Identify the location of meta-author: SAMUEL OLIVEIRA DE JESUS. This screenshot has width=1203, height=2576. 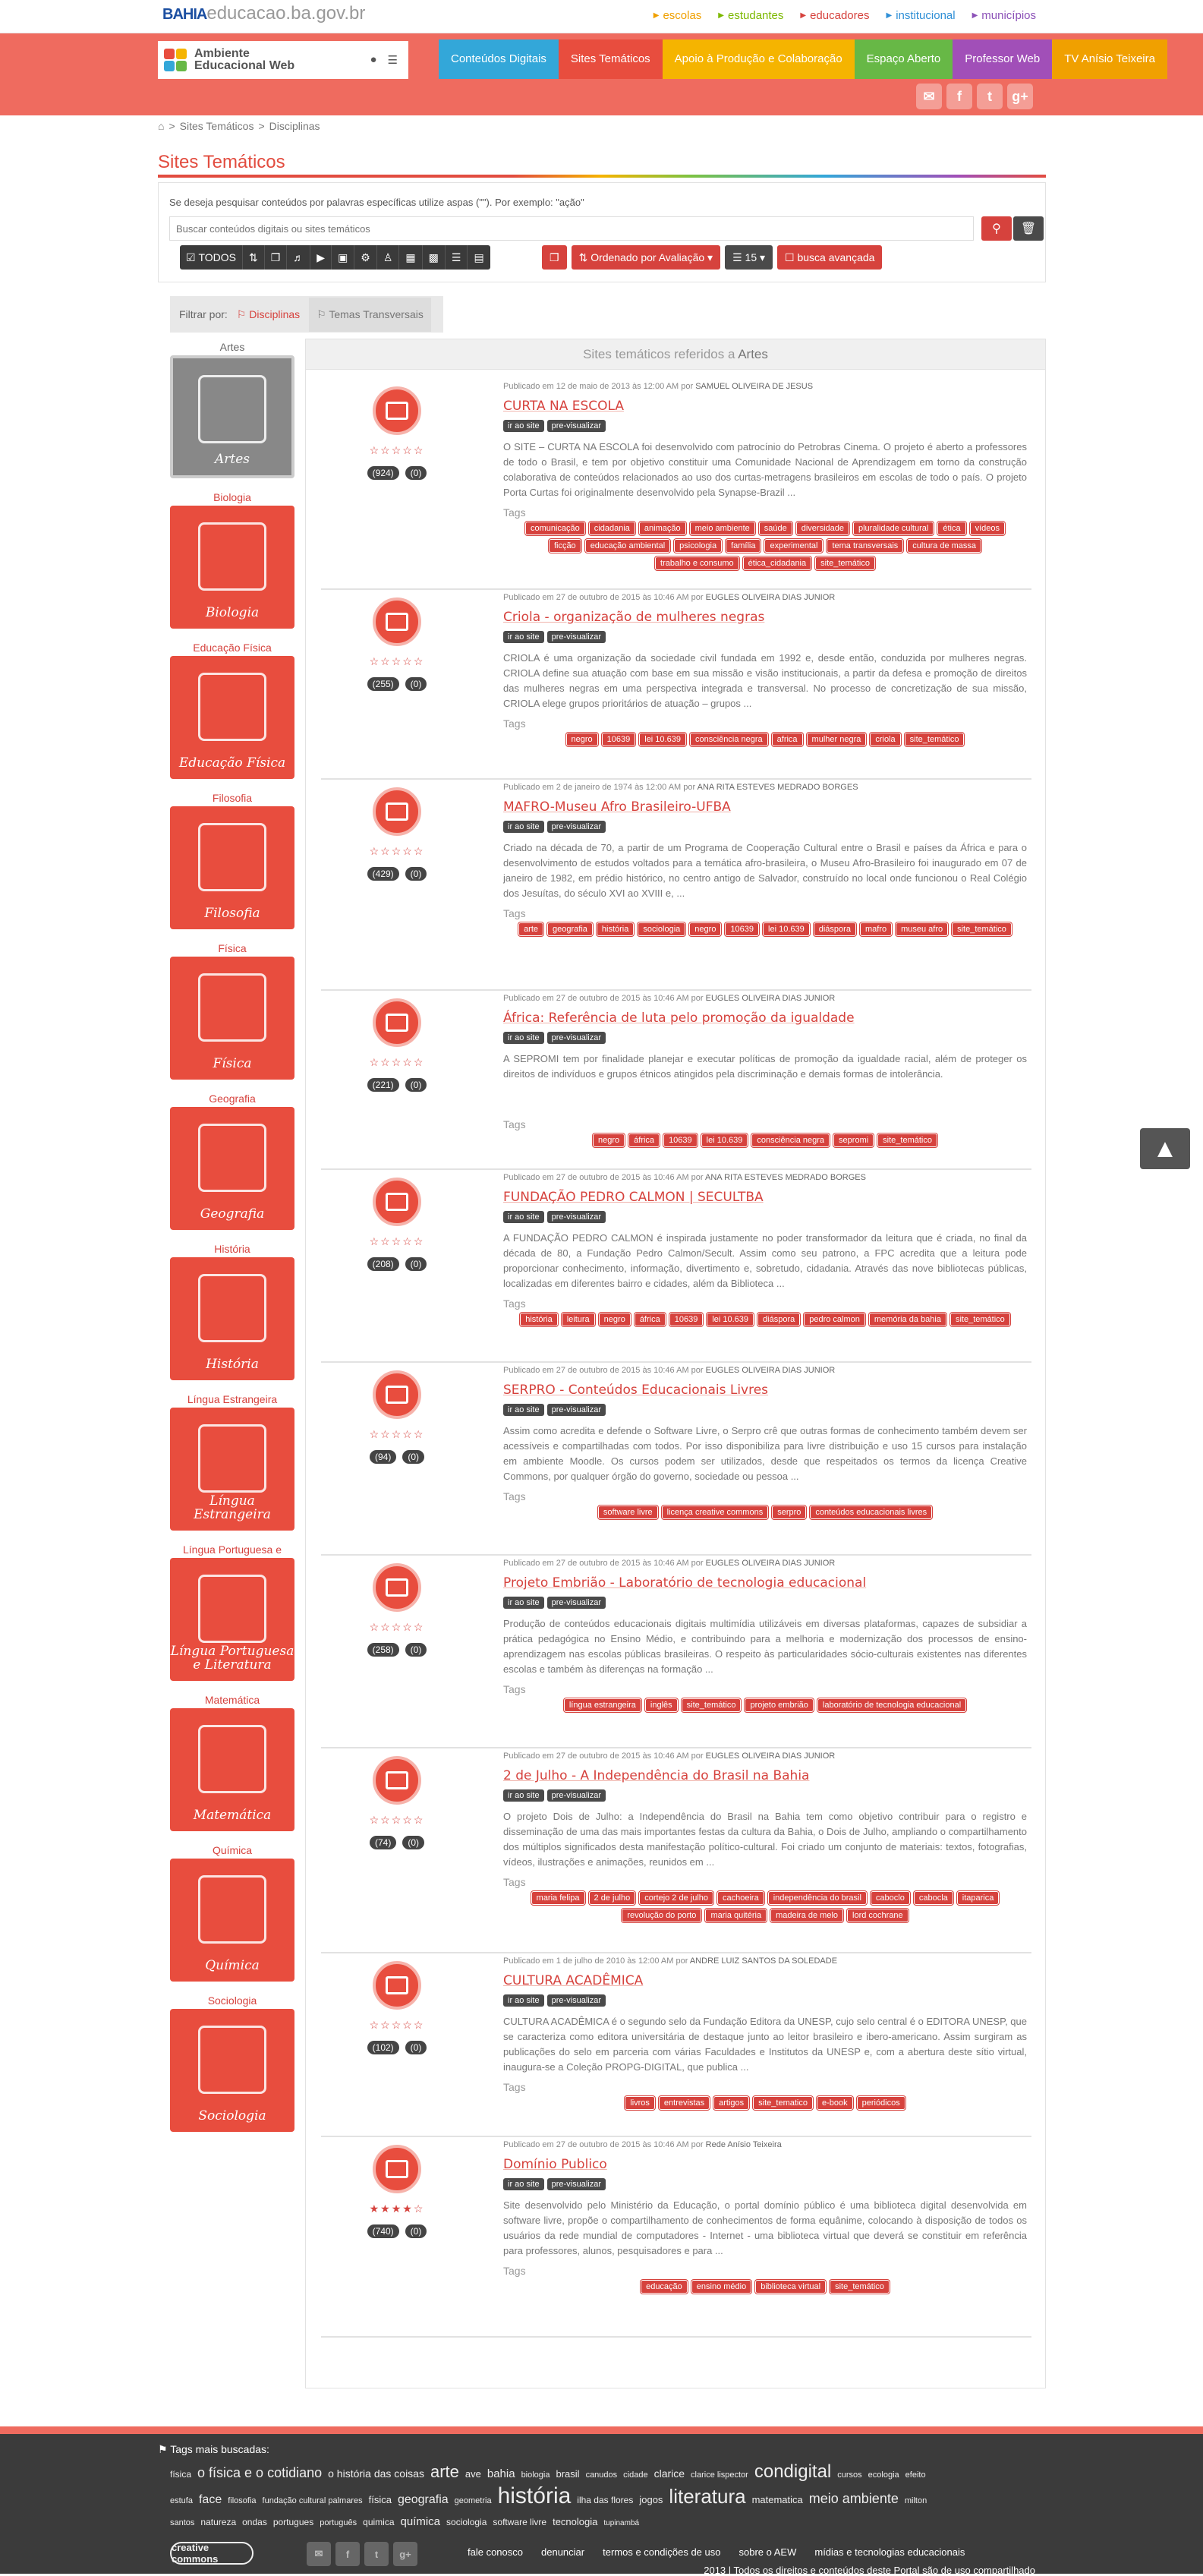
(754, 386).